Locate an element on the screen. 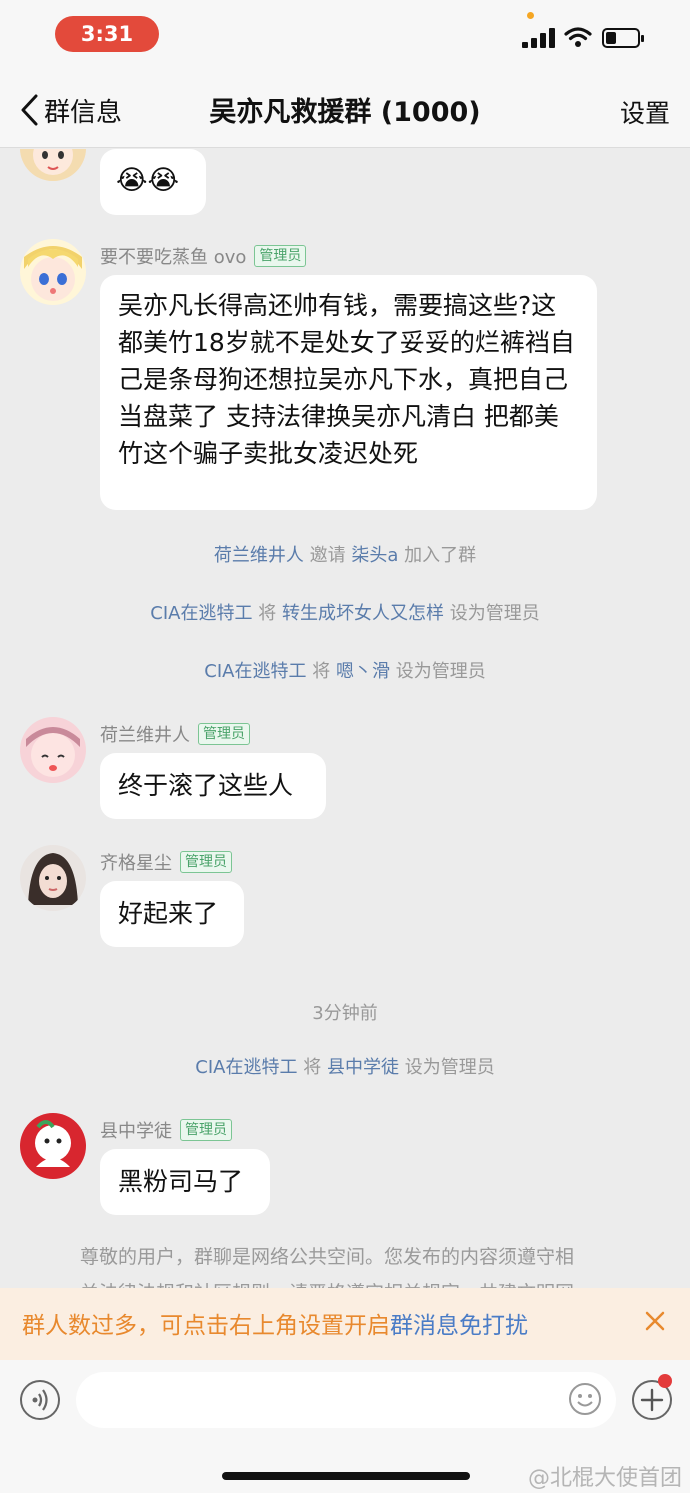 The image size is (690, 1493). message-bubble: 黑粉司马了 is located at coordinates (185, 1182).